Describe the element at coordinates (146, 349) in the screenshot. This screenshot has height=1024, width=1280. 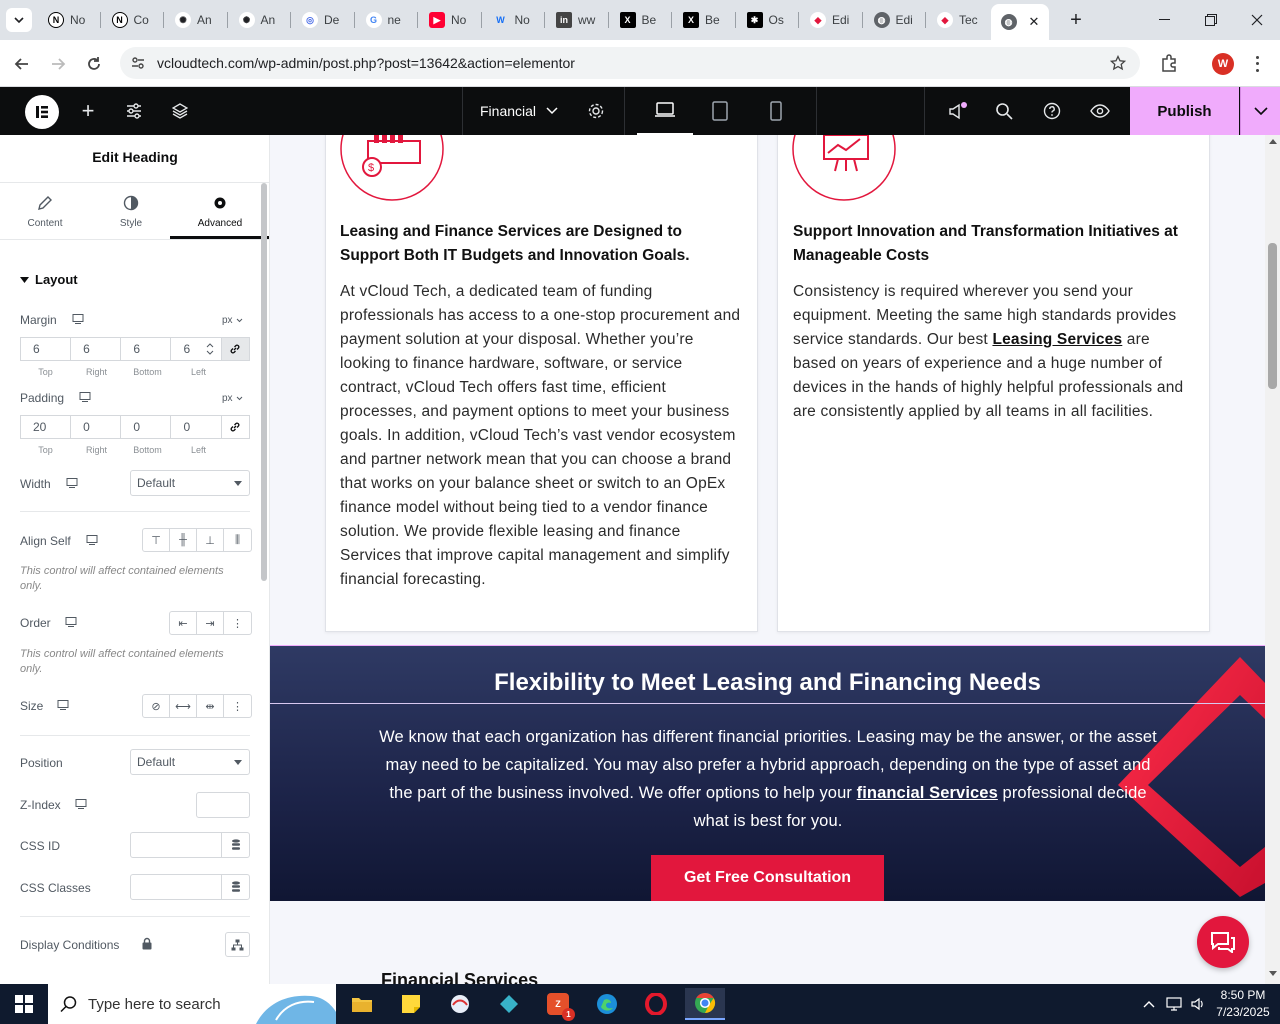
I see `margin-bottom-input: 6` at that location.